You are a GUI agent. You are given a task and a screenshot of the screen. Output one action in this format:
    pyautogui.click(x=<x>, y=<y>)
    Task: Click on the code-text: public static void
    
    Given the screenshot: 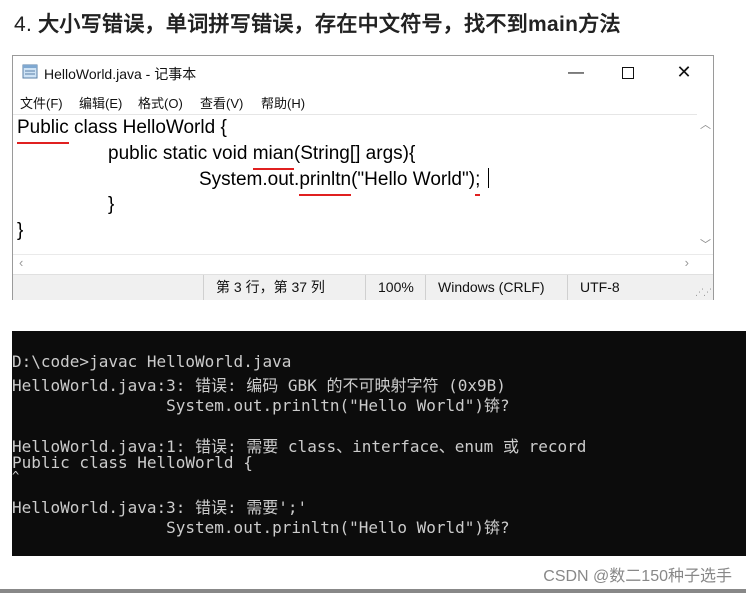 What is the action you would take?
    pyautogui.click(x=180, y=153)
    